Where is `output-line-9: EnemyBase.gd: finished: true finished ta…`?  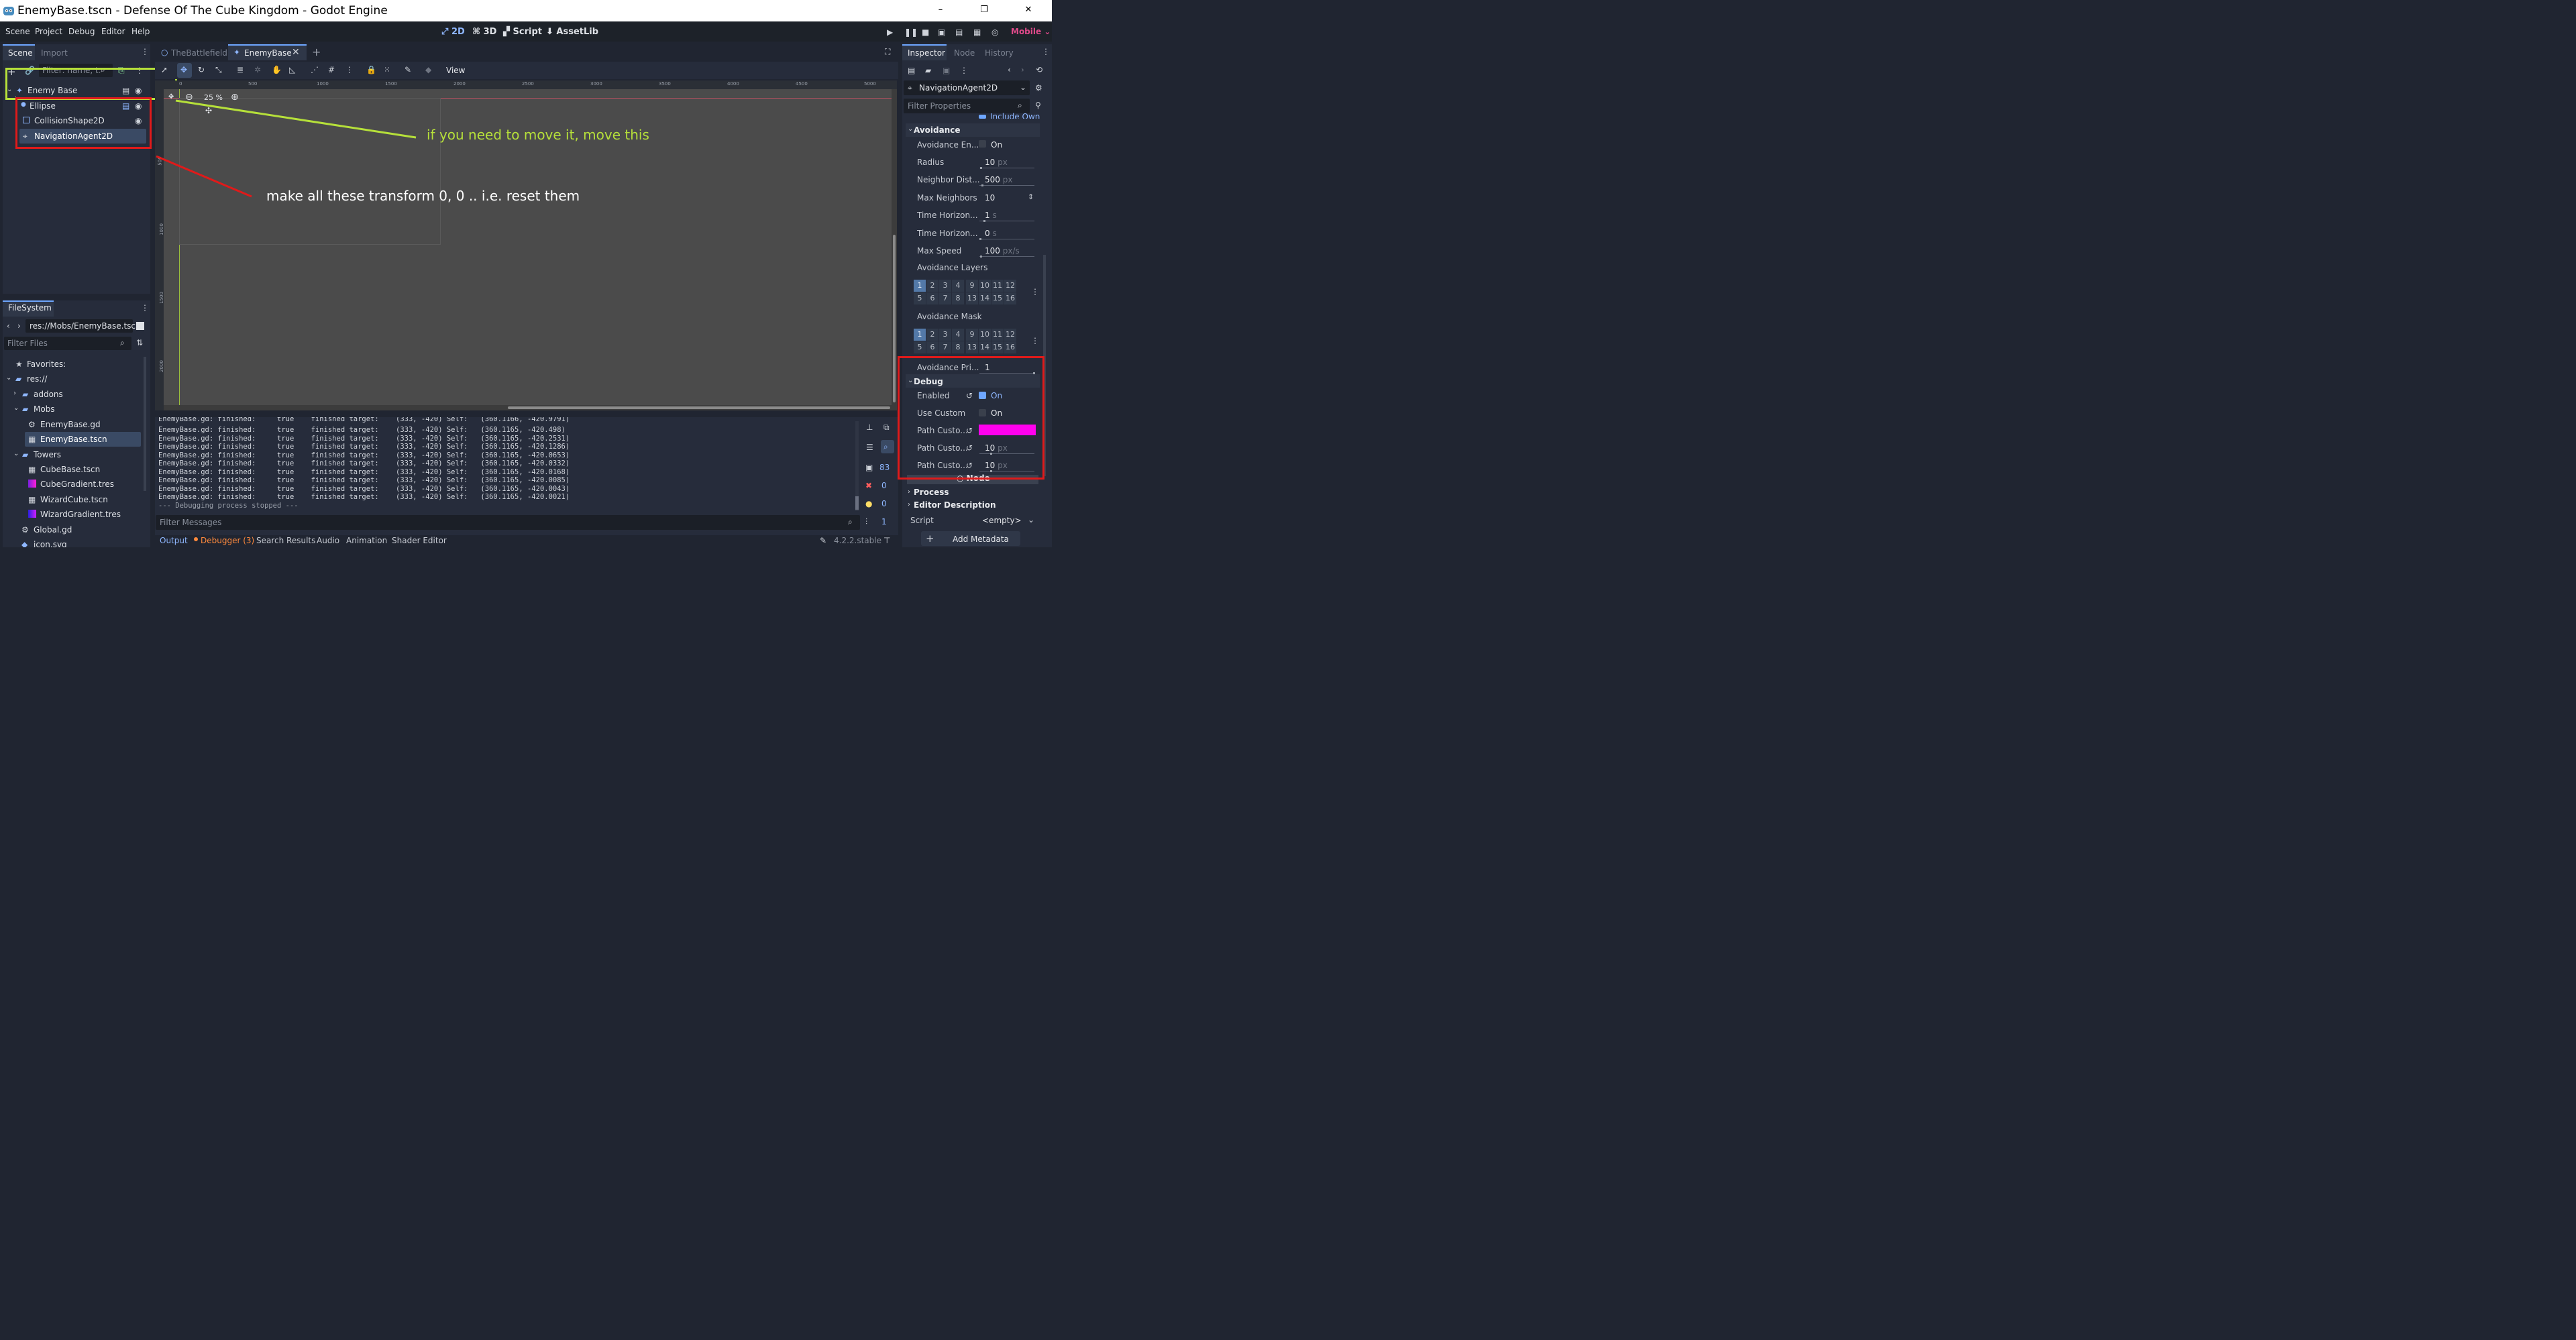 output-line-9: EnemyBase.gd: finished: true finished ta… is located at coordinates (364, 497).